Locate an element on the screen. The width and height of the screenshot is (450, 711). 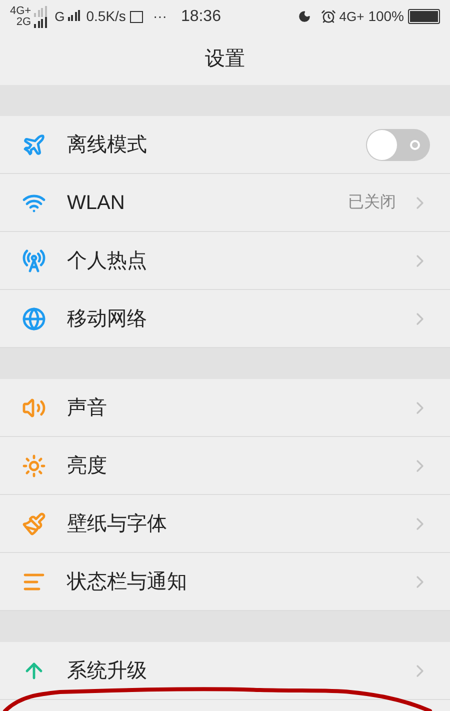
screenshot-icon is located at coordinates (136, 16).